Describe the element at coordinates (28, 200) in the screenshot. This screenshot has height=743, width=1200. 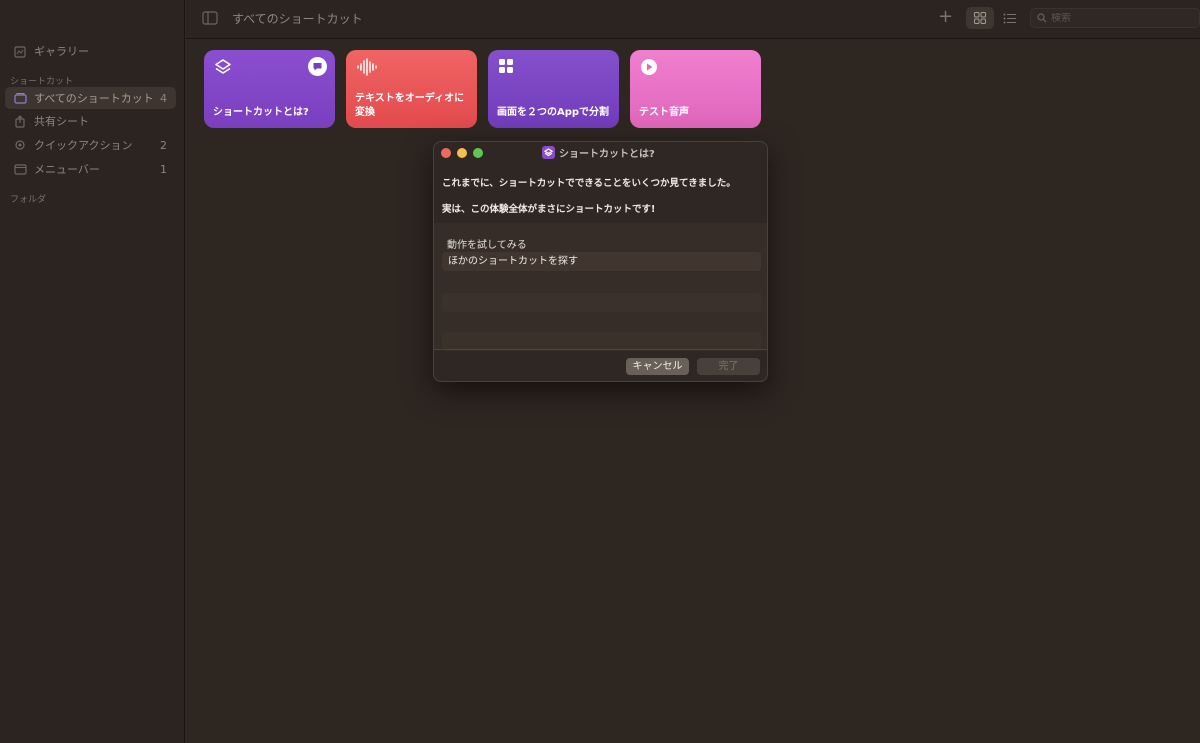
I see `sidebar-section-folders: フォルダ` at that location.